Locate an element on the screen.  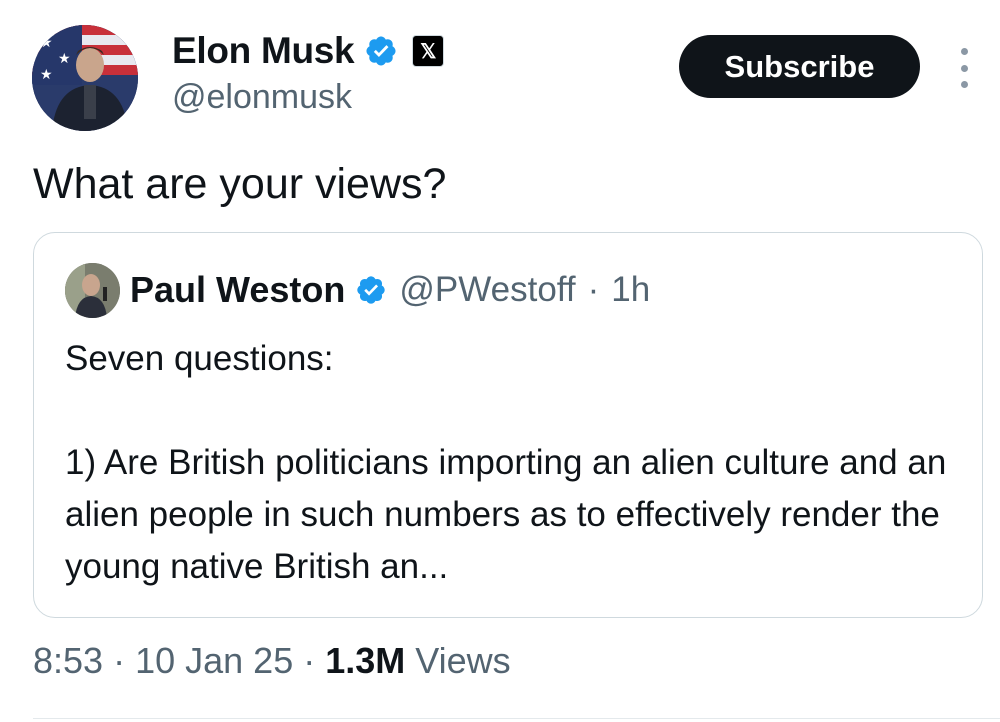
avatar-image: ★ ★ ★ is located at coordinates (85, 78).